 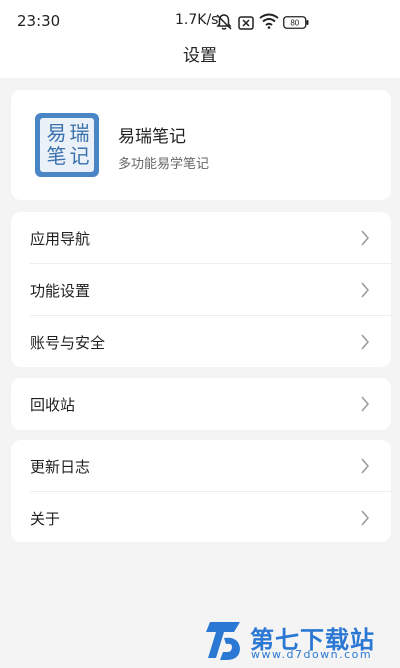 I want to click on page-title: 设置, so click(x=200, y=56).